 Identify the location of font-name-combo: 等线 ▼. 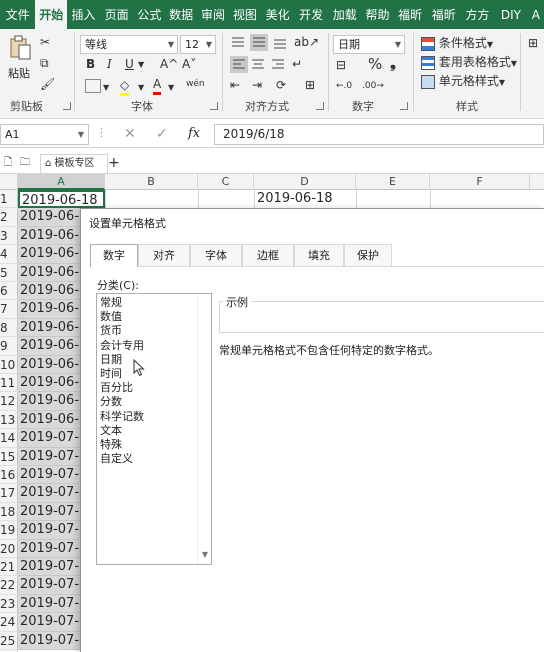
(129, 44).